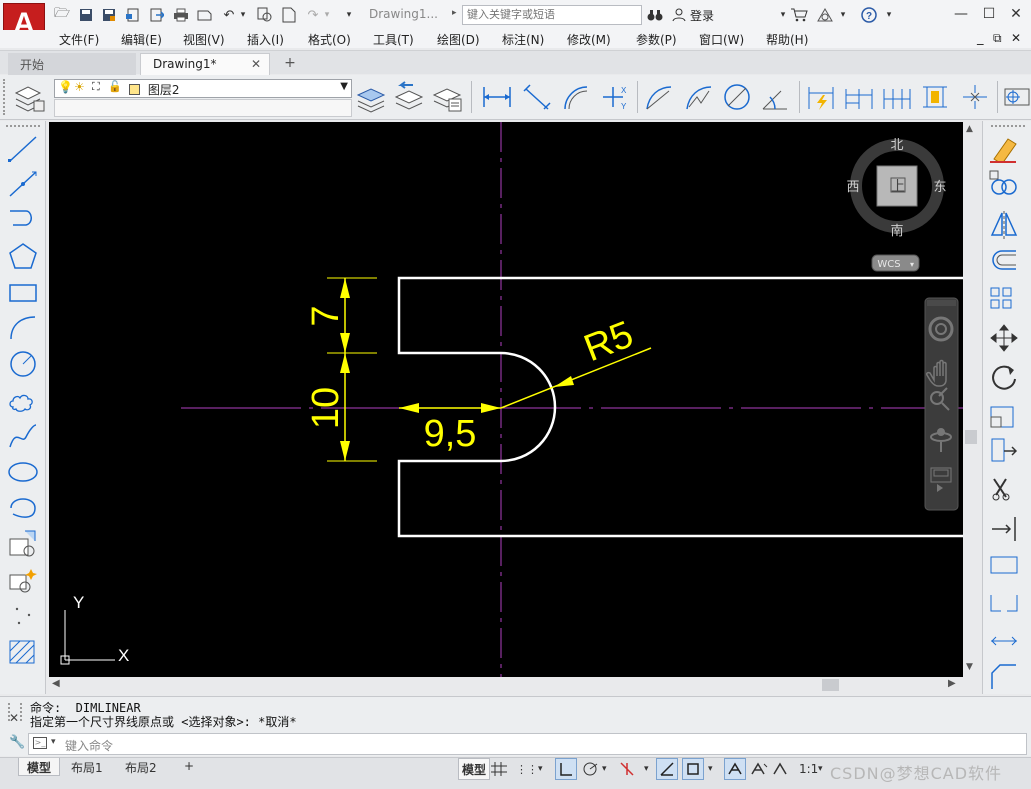 This screenshot has width=1031, height=789. What do you see at coordinates (969, 667) in the screenshot?
I see `scroll-down-icon: ▼` at bounding box center [969, 667].